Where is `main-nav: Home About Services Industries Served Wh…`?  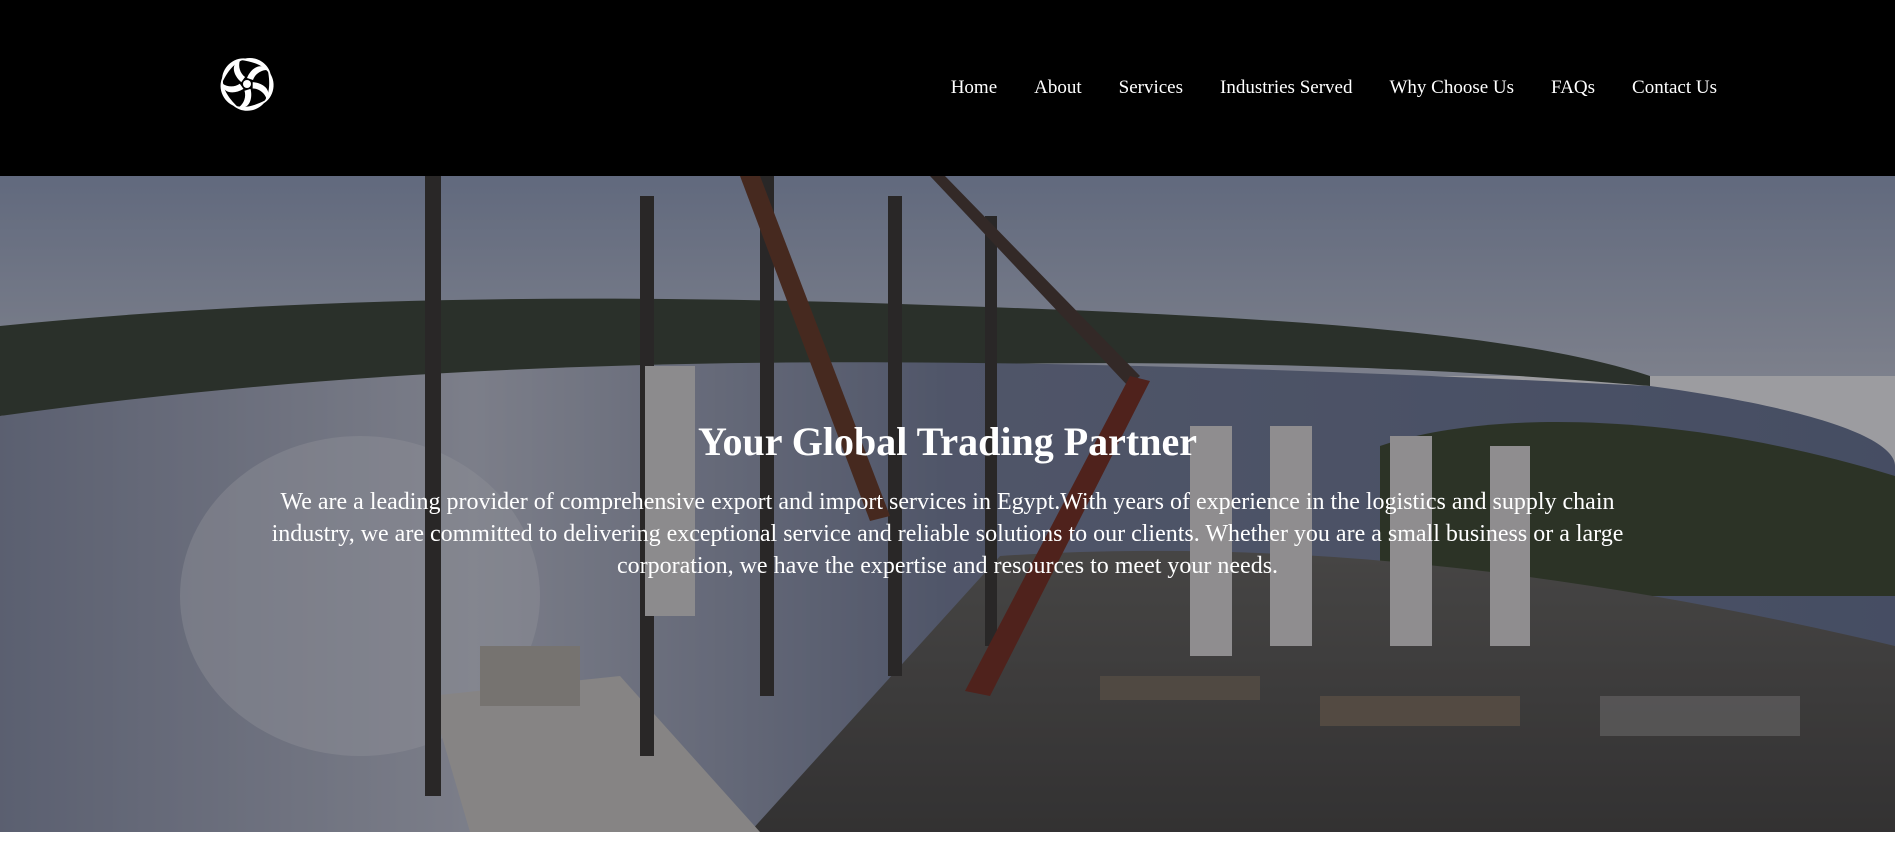 main-nav: Home About Services Industries Served Wh… is located at coordinates (1315, 88).